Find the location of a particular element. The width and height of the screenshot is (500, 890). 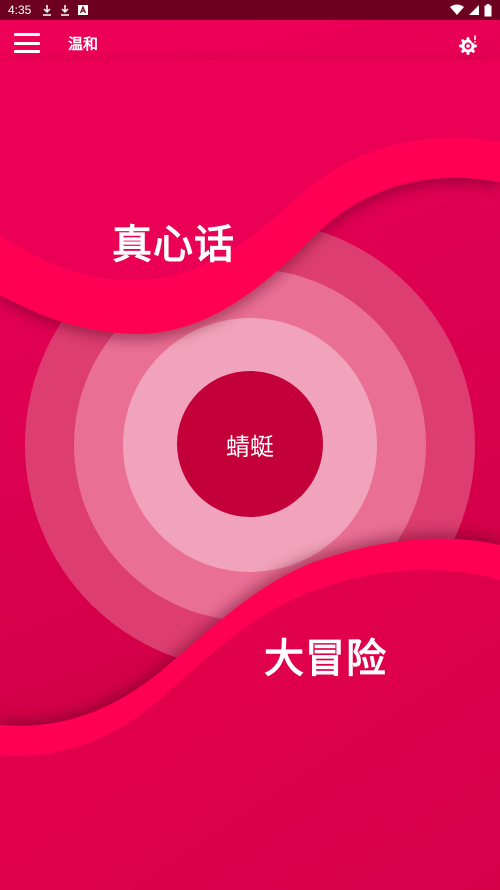

status-bar: 4:35 is located at coordinates (250, 10).